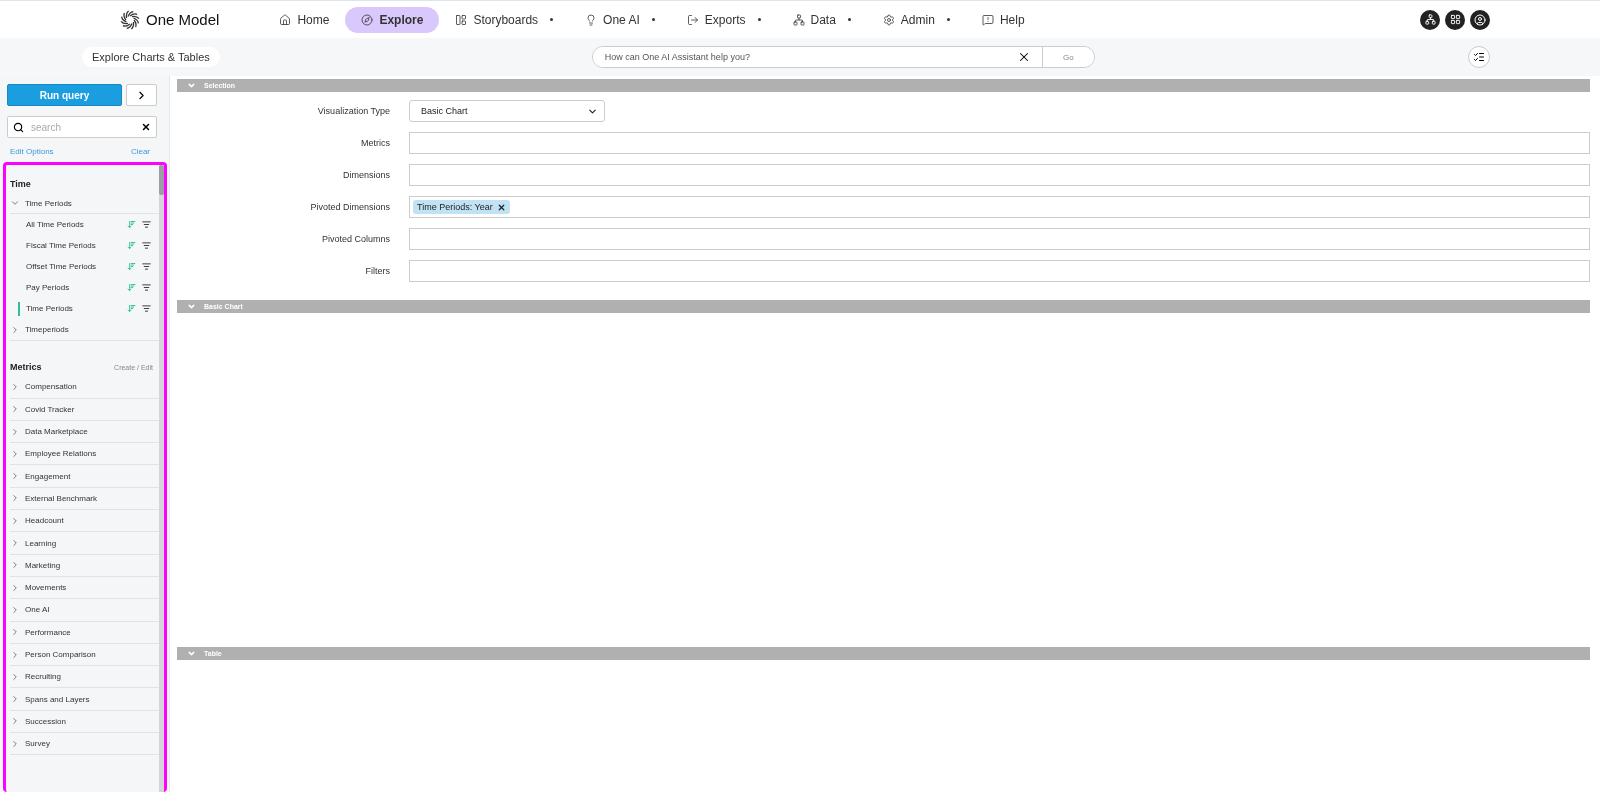  I want to click on nav-tab: Home, so click(304, 19).